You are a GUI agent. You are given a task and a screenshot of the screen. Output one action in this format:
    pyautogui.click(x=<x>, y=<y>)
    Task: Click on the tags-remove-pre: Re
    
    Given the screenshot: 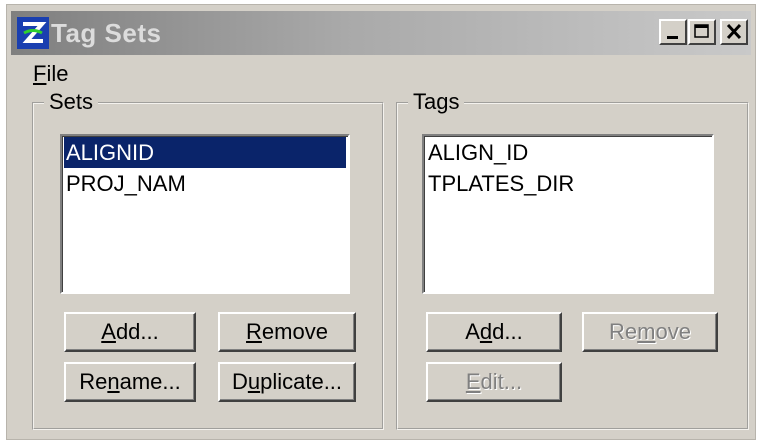 What is the action you would take?
    pyautogui.click(x=623, y=331)
    